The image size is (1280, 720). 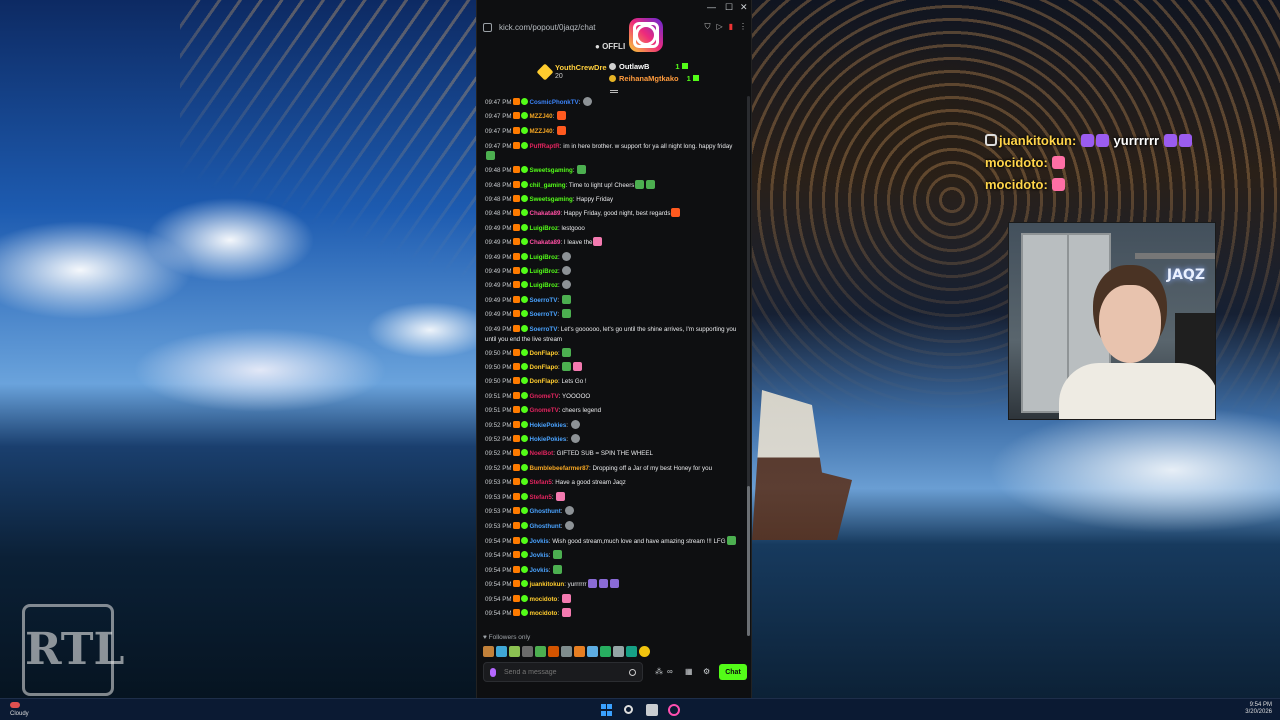 I want to click on address-bar: kick.com/popout/0jaqz/chat ⛉ ▷ ▮ ⋮, so click(x=614, y=27).